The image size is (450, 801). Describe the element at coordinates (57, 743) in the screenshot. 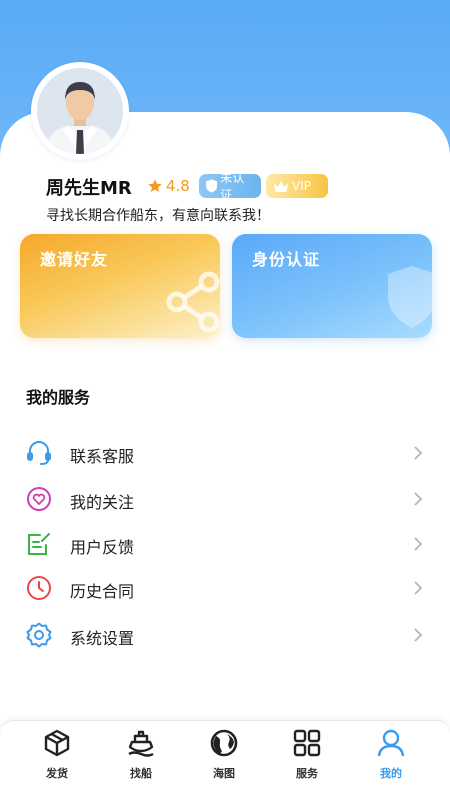

I see `package-icon` at that location.